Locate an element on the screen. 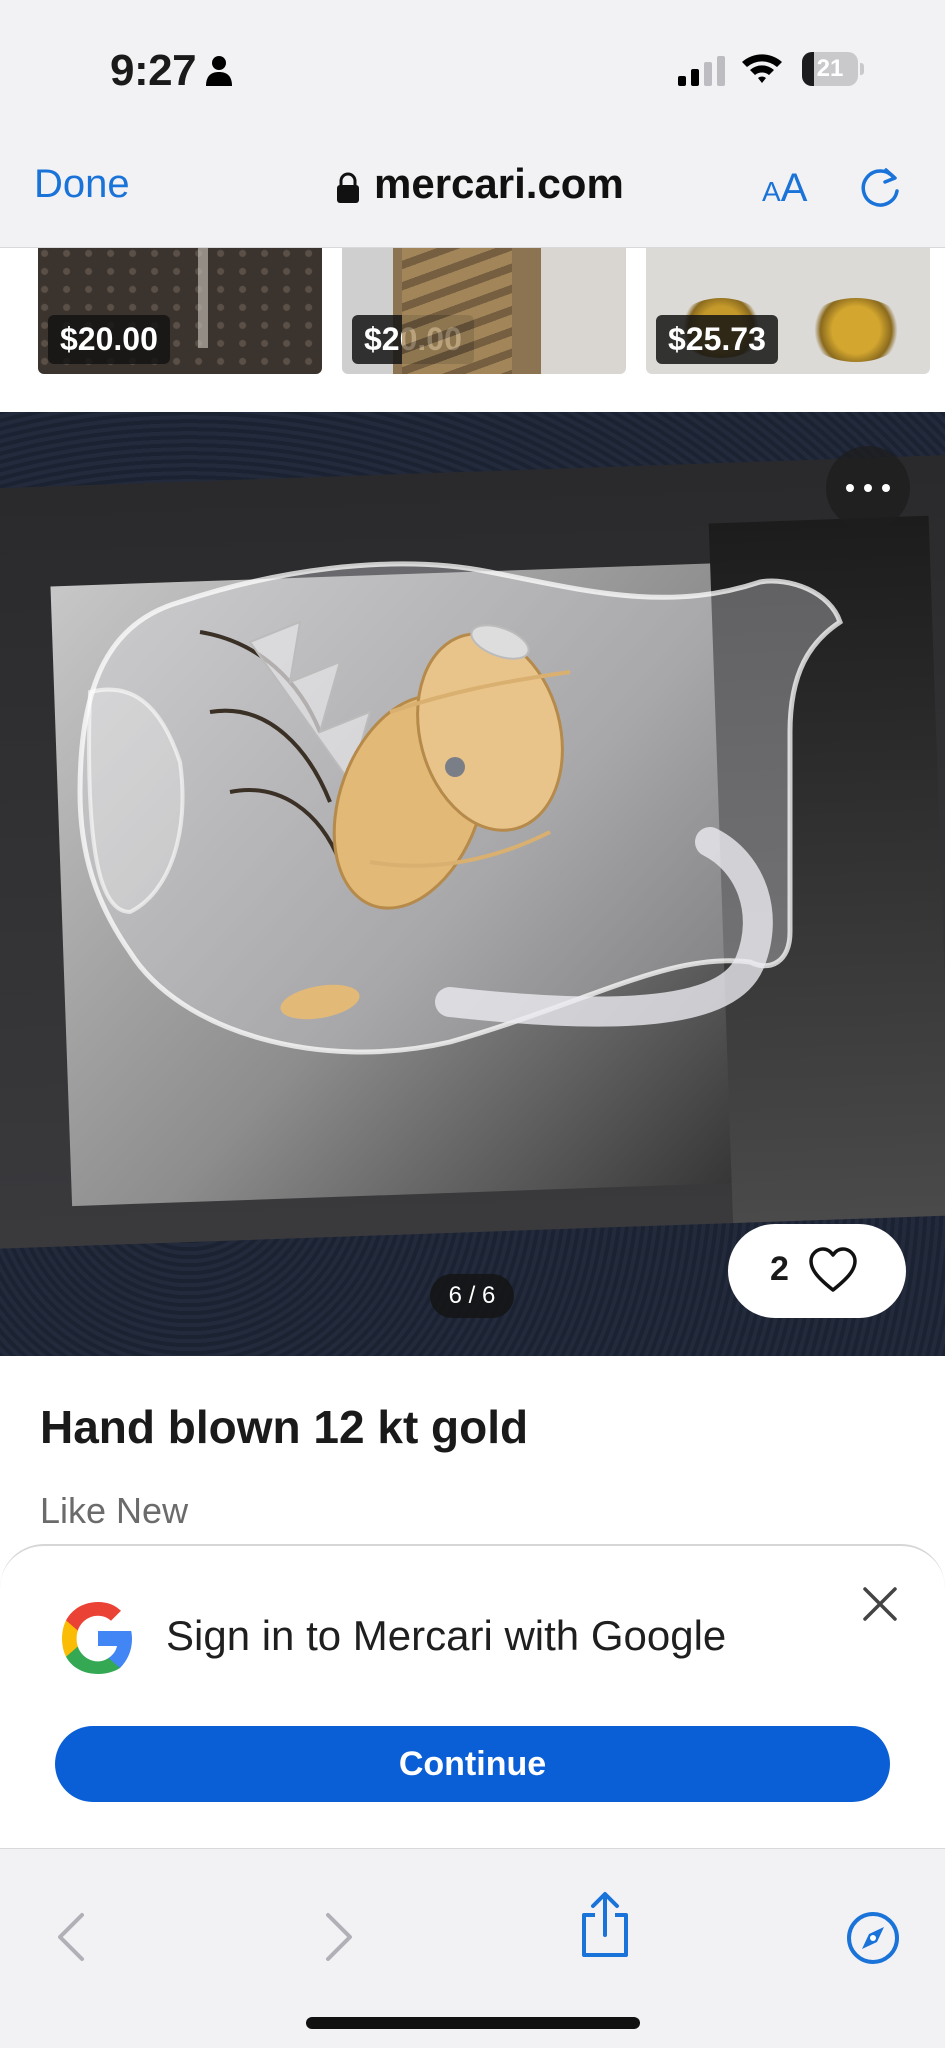 The height and width of the screenshot is (2048, 945). browser-toolbar: Done mercari.com AA is located at coordinates (472, 194).